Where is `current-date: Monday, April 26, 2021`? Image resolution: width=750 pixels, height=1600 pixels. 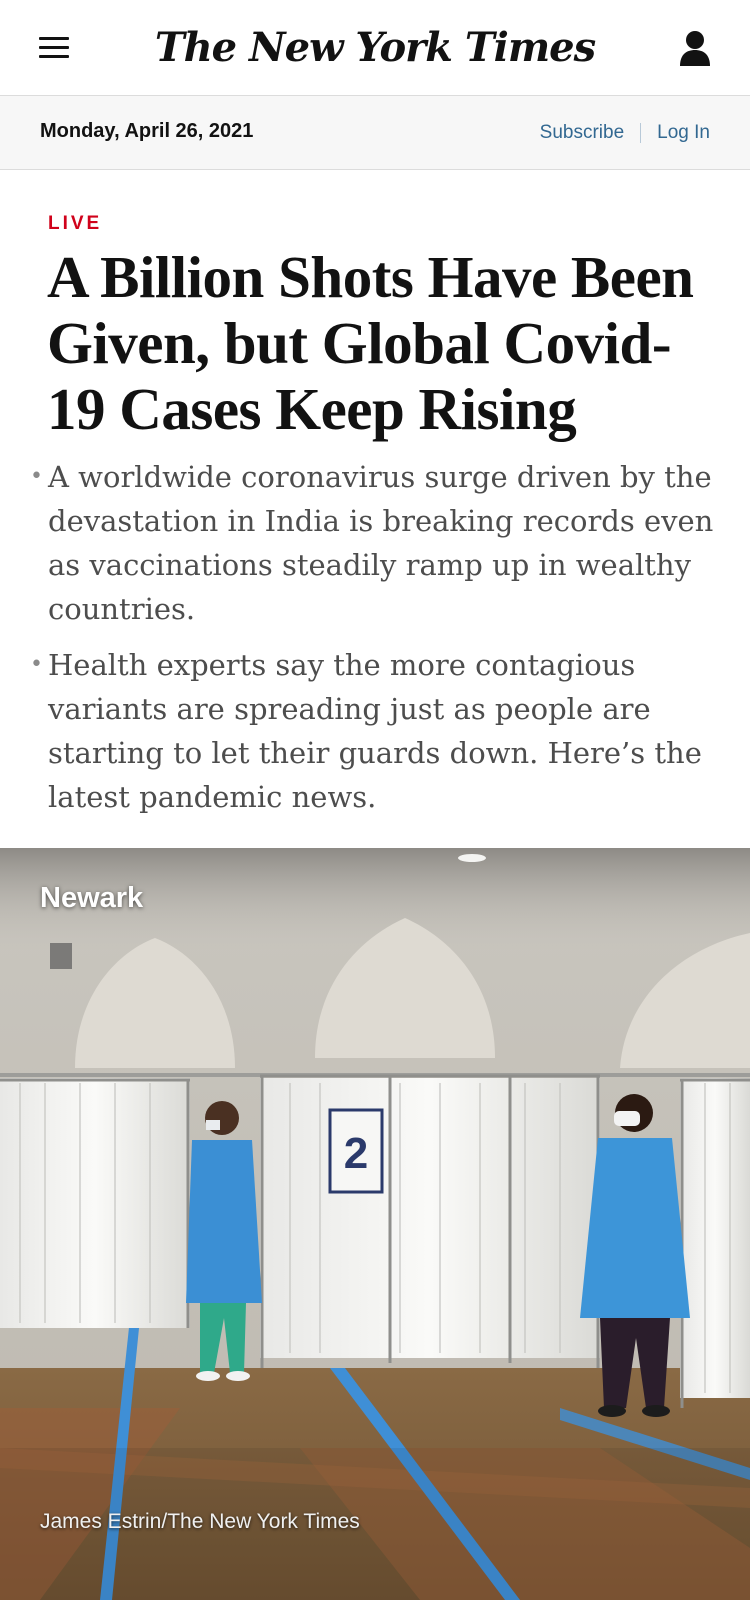 current-date: Monday, April 26, 2021 is located at coordinates (147, 131).